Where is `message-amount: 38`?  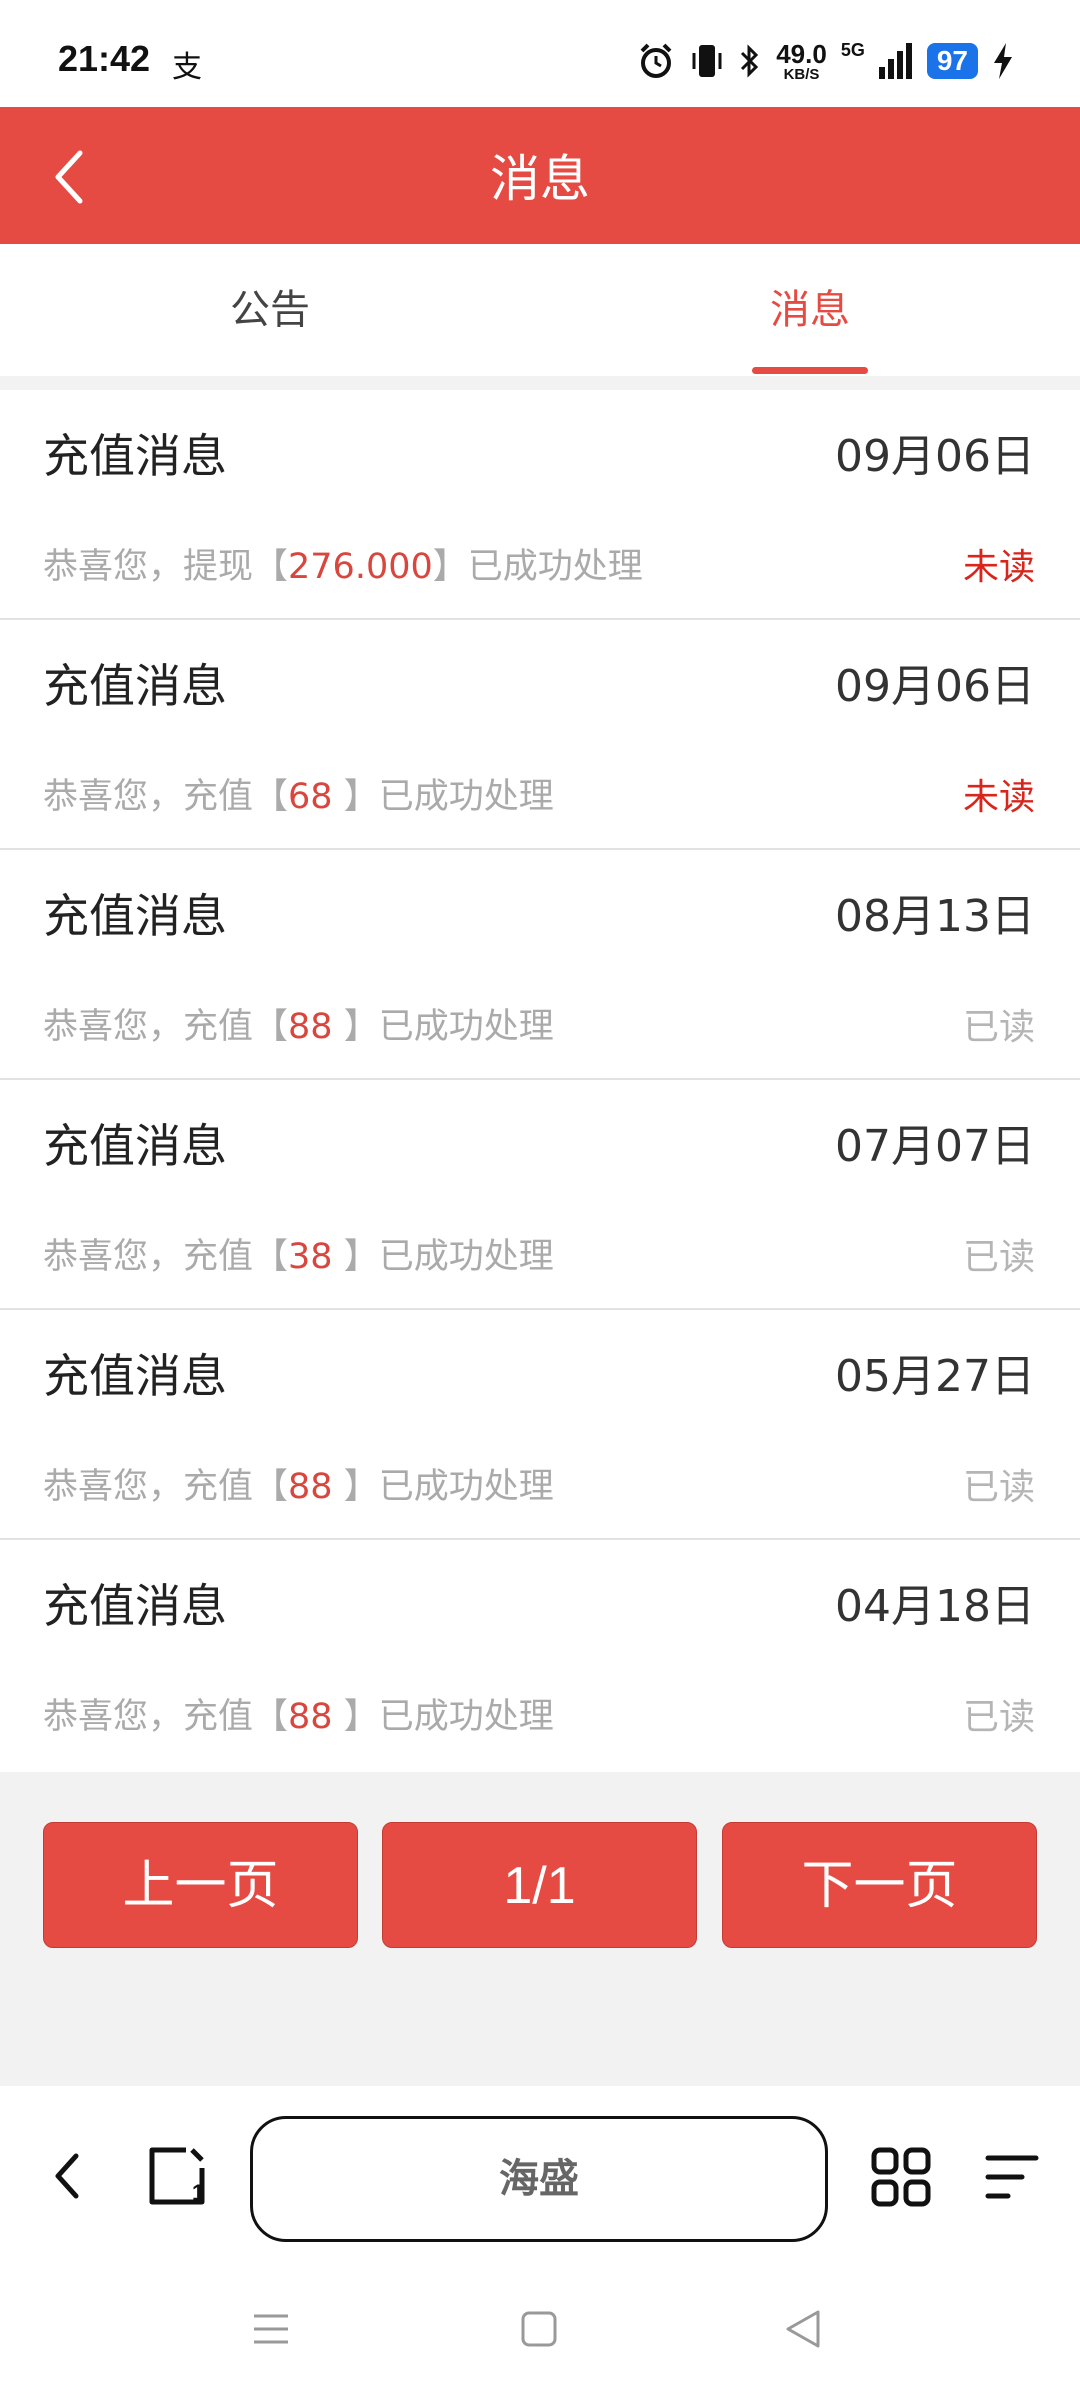
message-amount: 38 is located at coordinates (316, 1257).